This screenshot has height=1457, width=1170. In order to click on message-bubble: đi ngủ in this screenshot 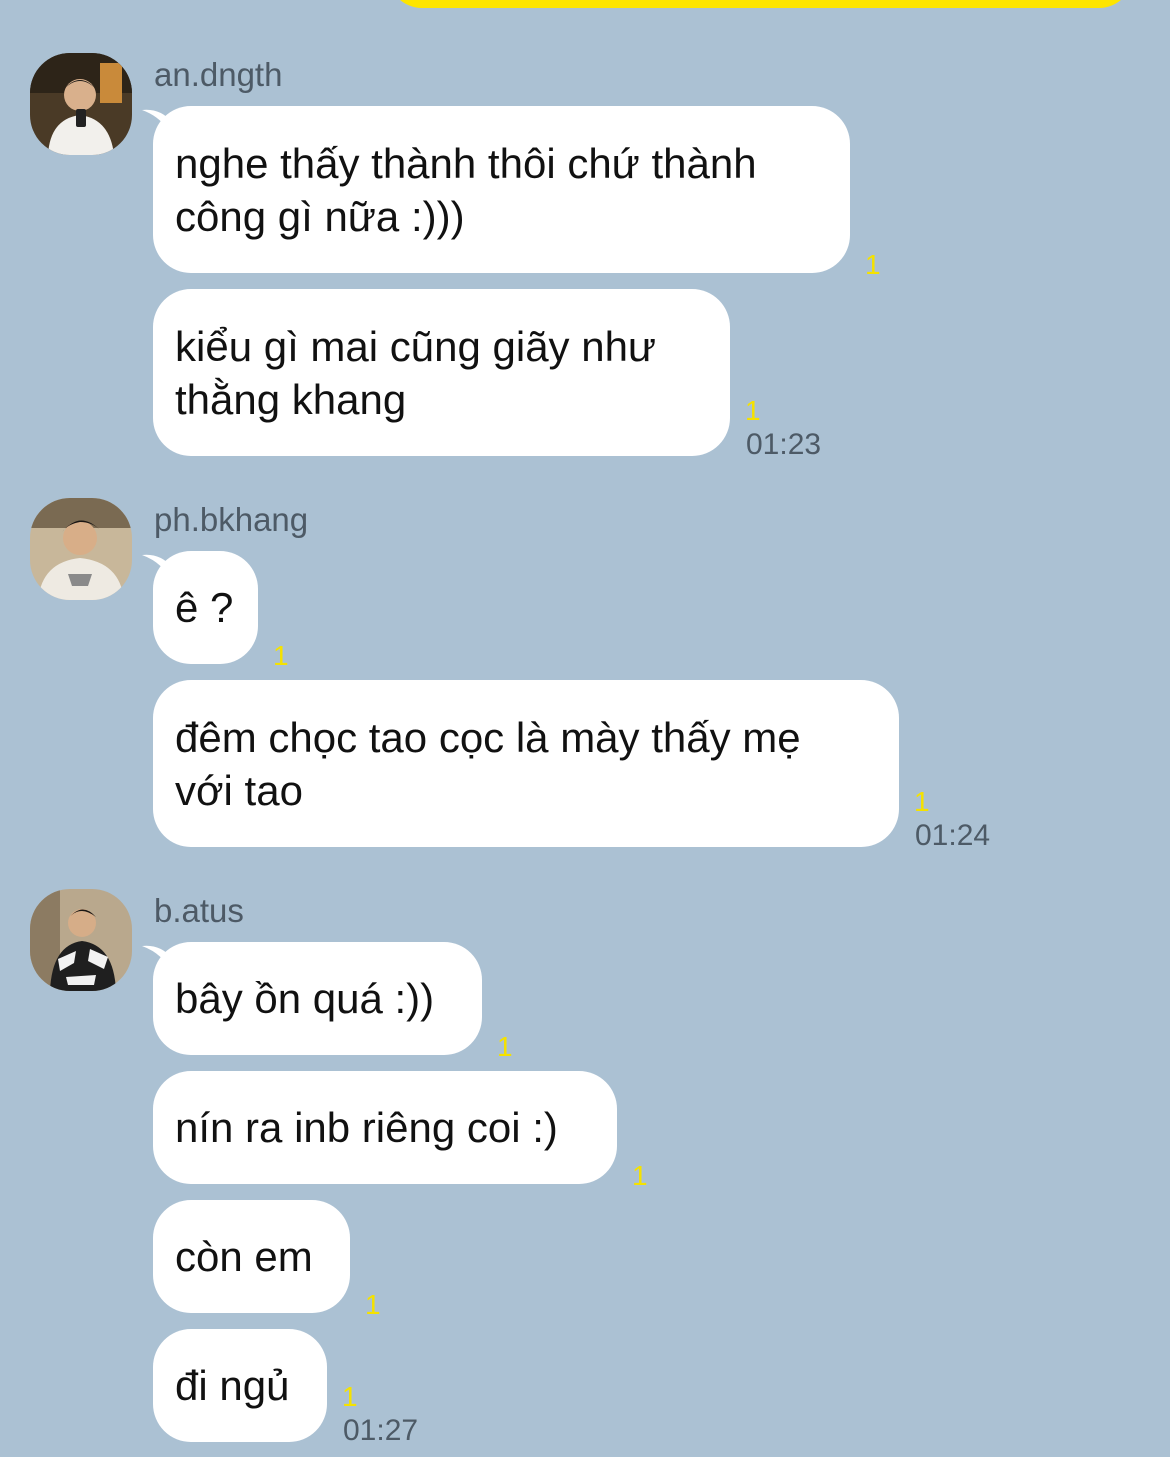, I will do `click(240, 1385)`.